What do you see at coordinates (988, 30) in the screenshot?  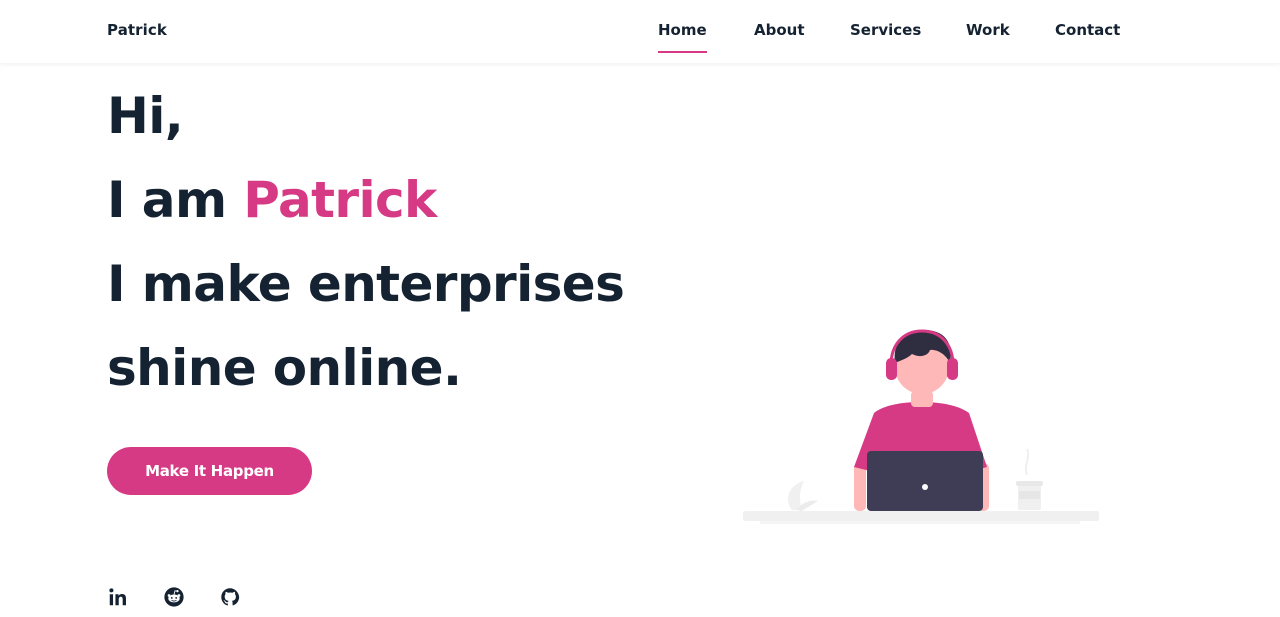 I see `nav-work-link: Work` at bounding box center [988, 30].